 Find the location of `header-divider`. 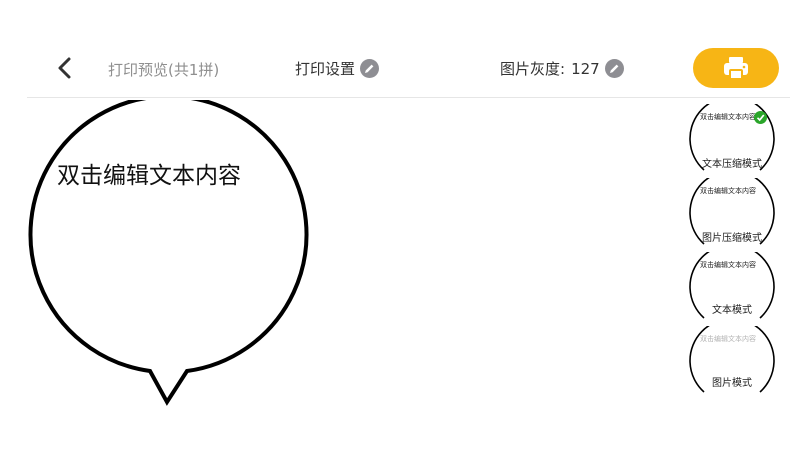

header-divider is located at coordinates (408, 97).